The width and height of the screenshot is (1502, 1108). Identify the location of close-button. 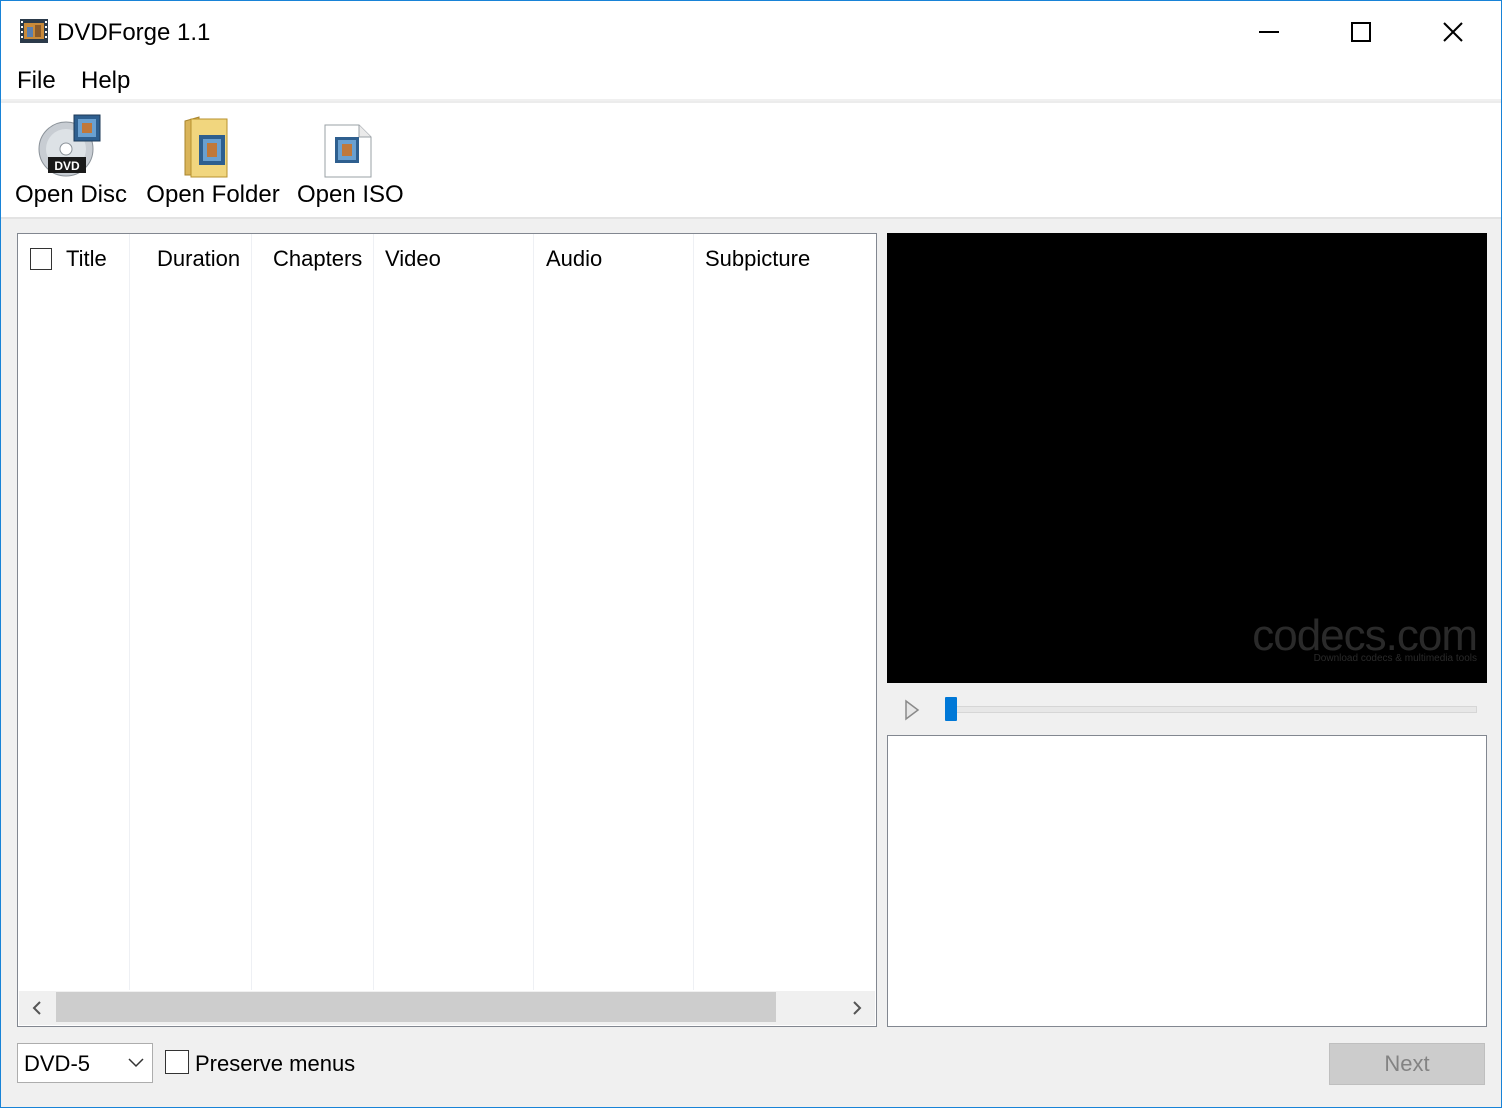
(1453, 32).